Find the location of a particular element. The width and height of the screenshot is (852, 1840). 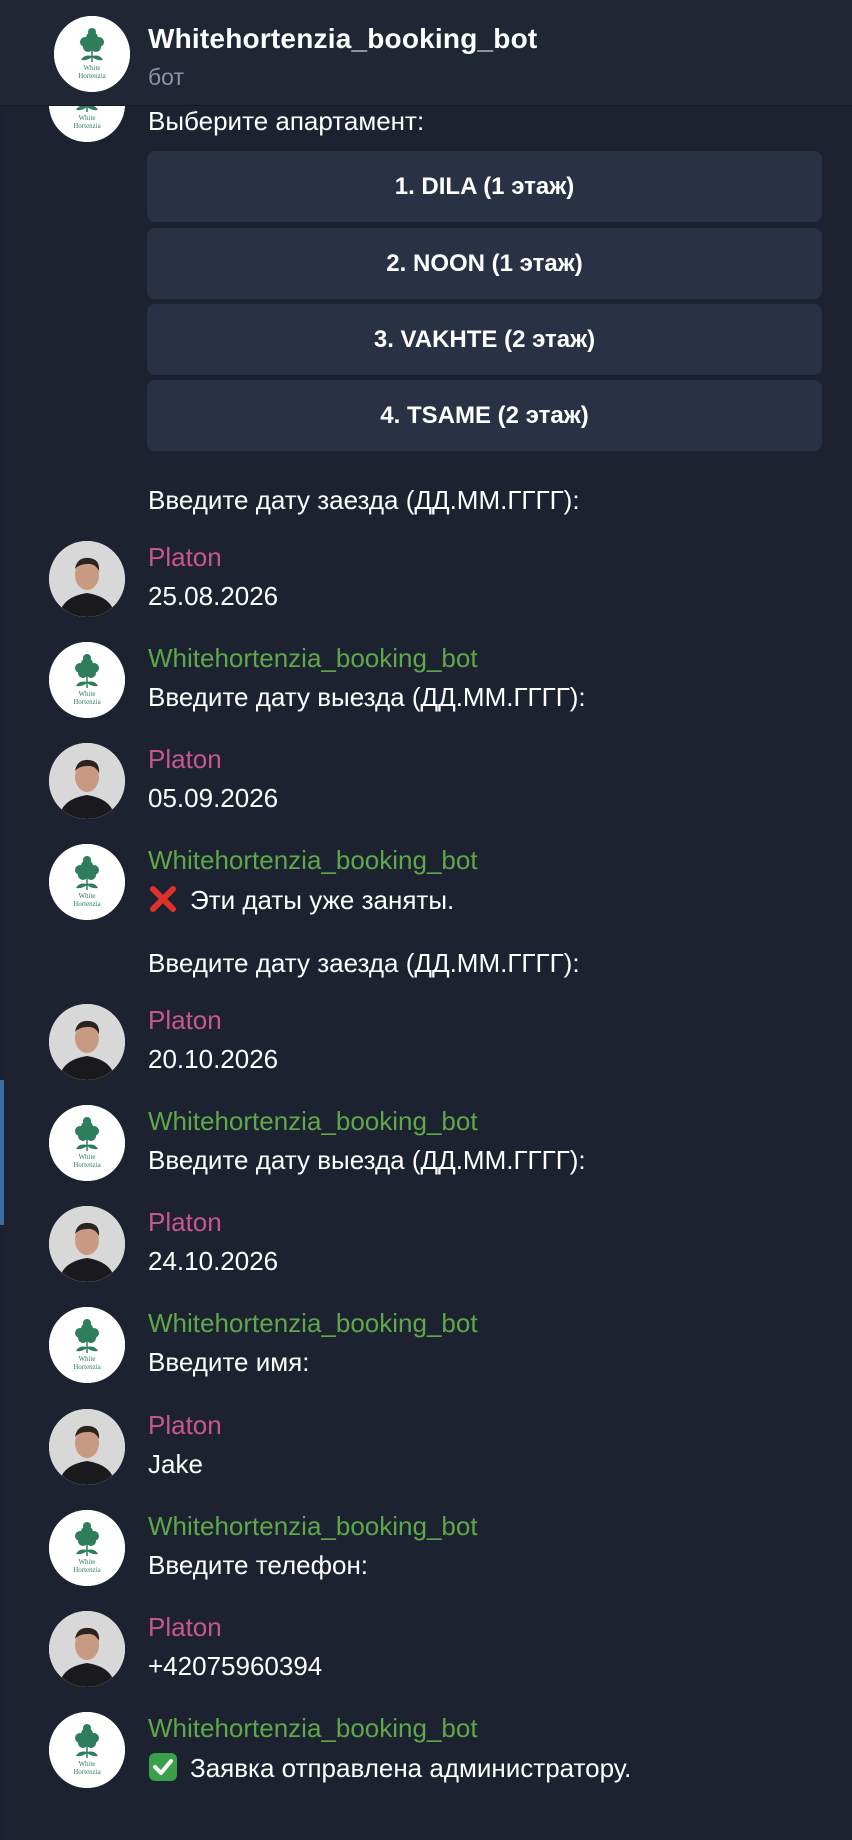

message-text: Введите имя: is located at coordinates (229, 1362).